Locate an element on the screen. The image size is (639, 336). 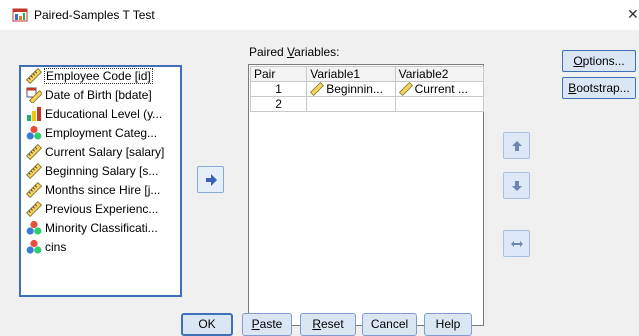
close-icon: ✕ is located at coordinates (633, 14).